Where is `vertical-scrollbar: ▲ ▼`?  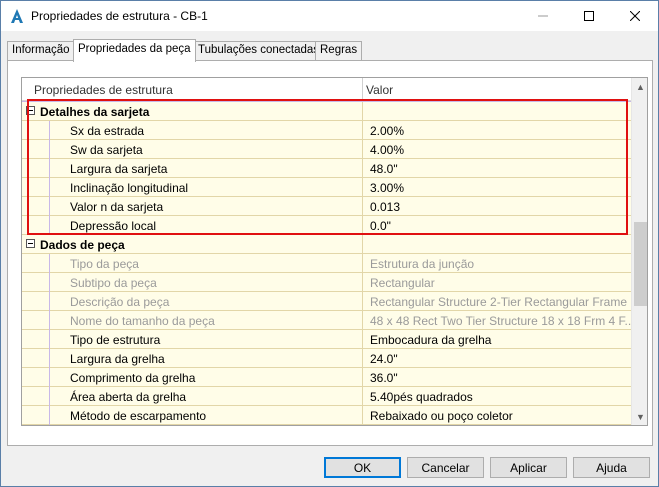 vertical-scrollbar: ▲ ▼ is located at coordinates (639, 251).